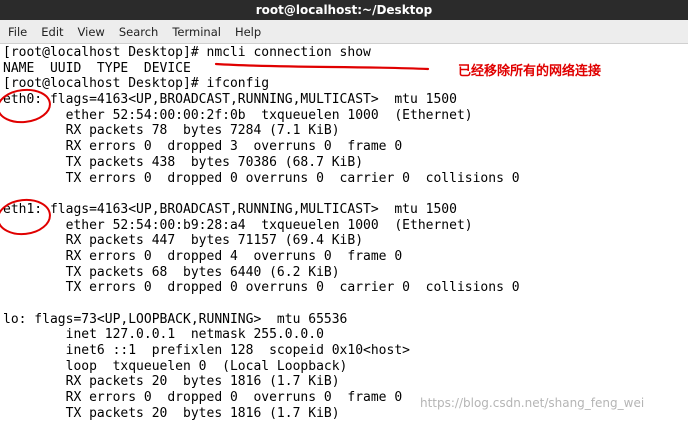  Describe the element at coordinates (248, 32) in the screenshot. I see `menu-help: Help` at that location.